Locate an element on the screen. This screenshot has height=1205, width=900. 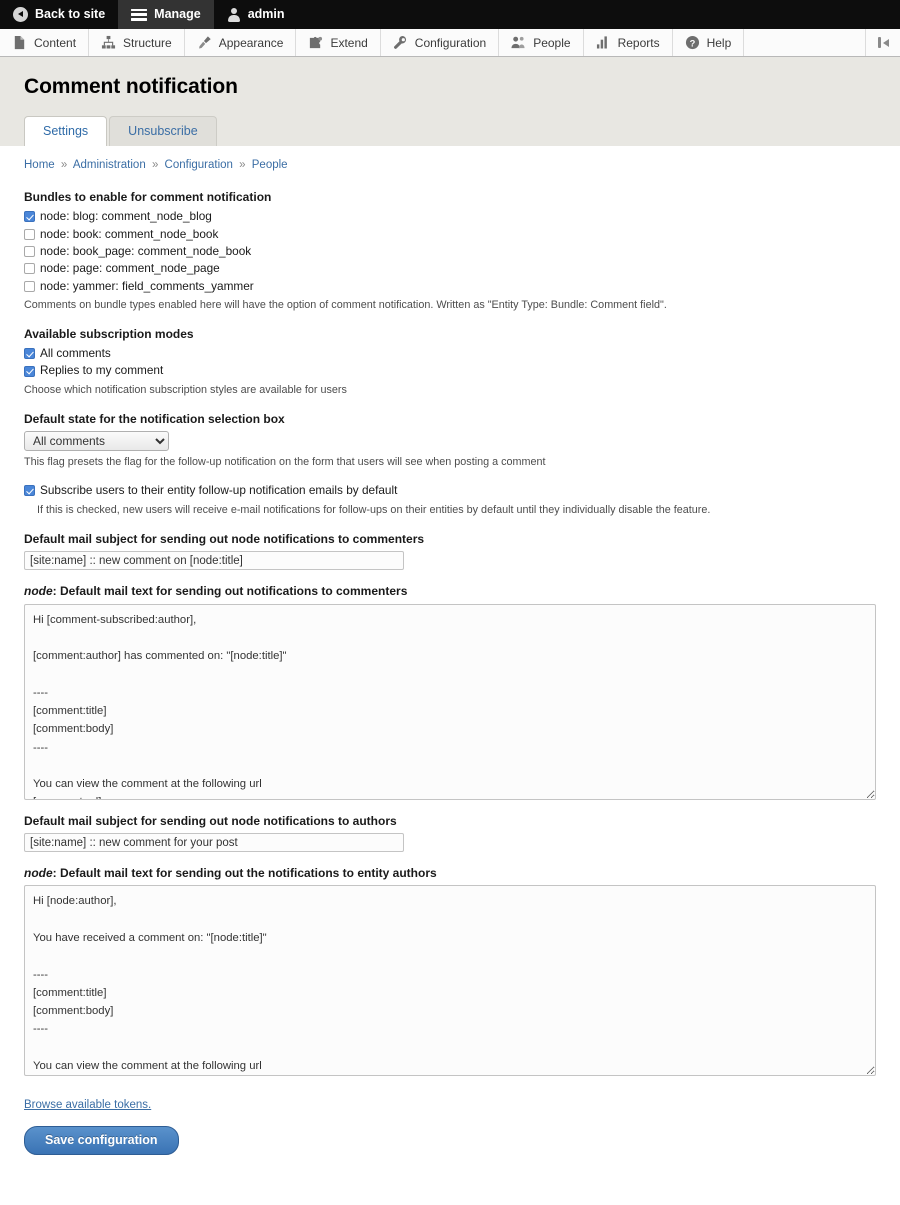
bottom-spacer is located at coordinates (450, 1180).